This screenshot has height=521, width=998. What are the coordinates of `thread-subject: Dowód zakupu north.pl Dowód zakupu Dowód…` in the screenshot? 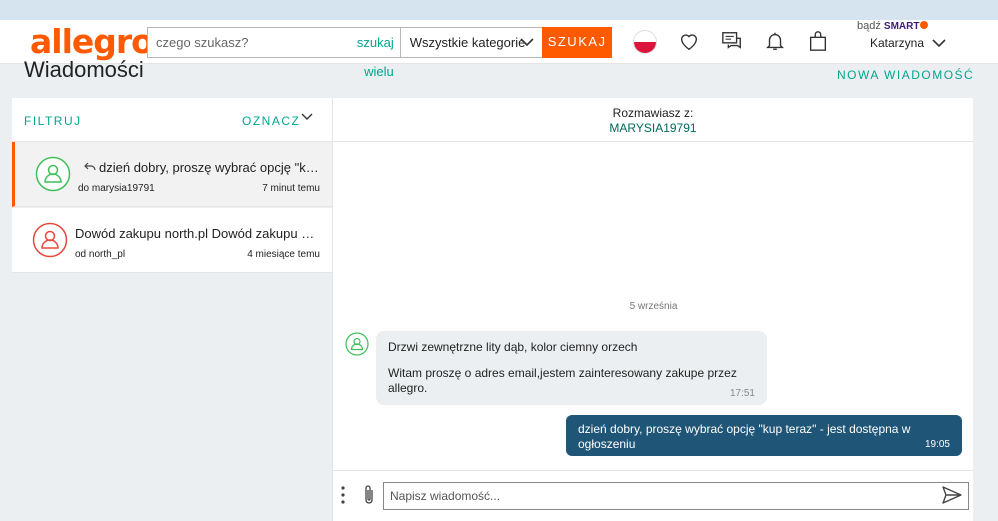 It's located at (197, 233).